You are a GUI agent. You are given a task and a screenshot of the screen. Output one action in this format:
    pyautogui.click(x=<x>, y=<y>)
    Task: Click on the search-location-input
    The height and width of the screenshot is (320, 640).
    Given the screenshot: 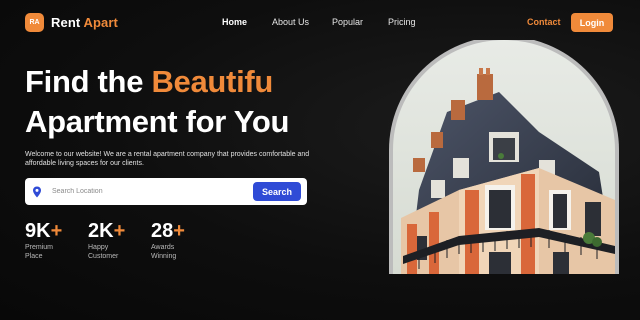 What is the action you would take?
    pyautogui.click(x=147, y=191)
    